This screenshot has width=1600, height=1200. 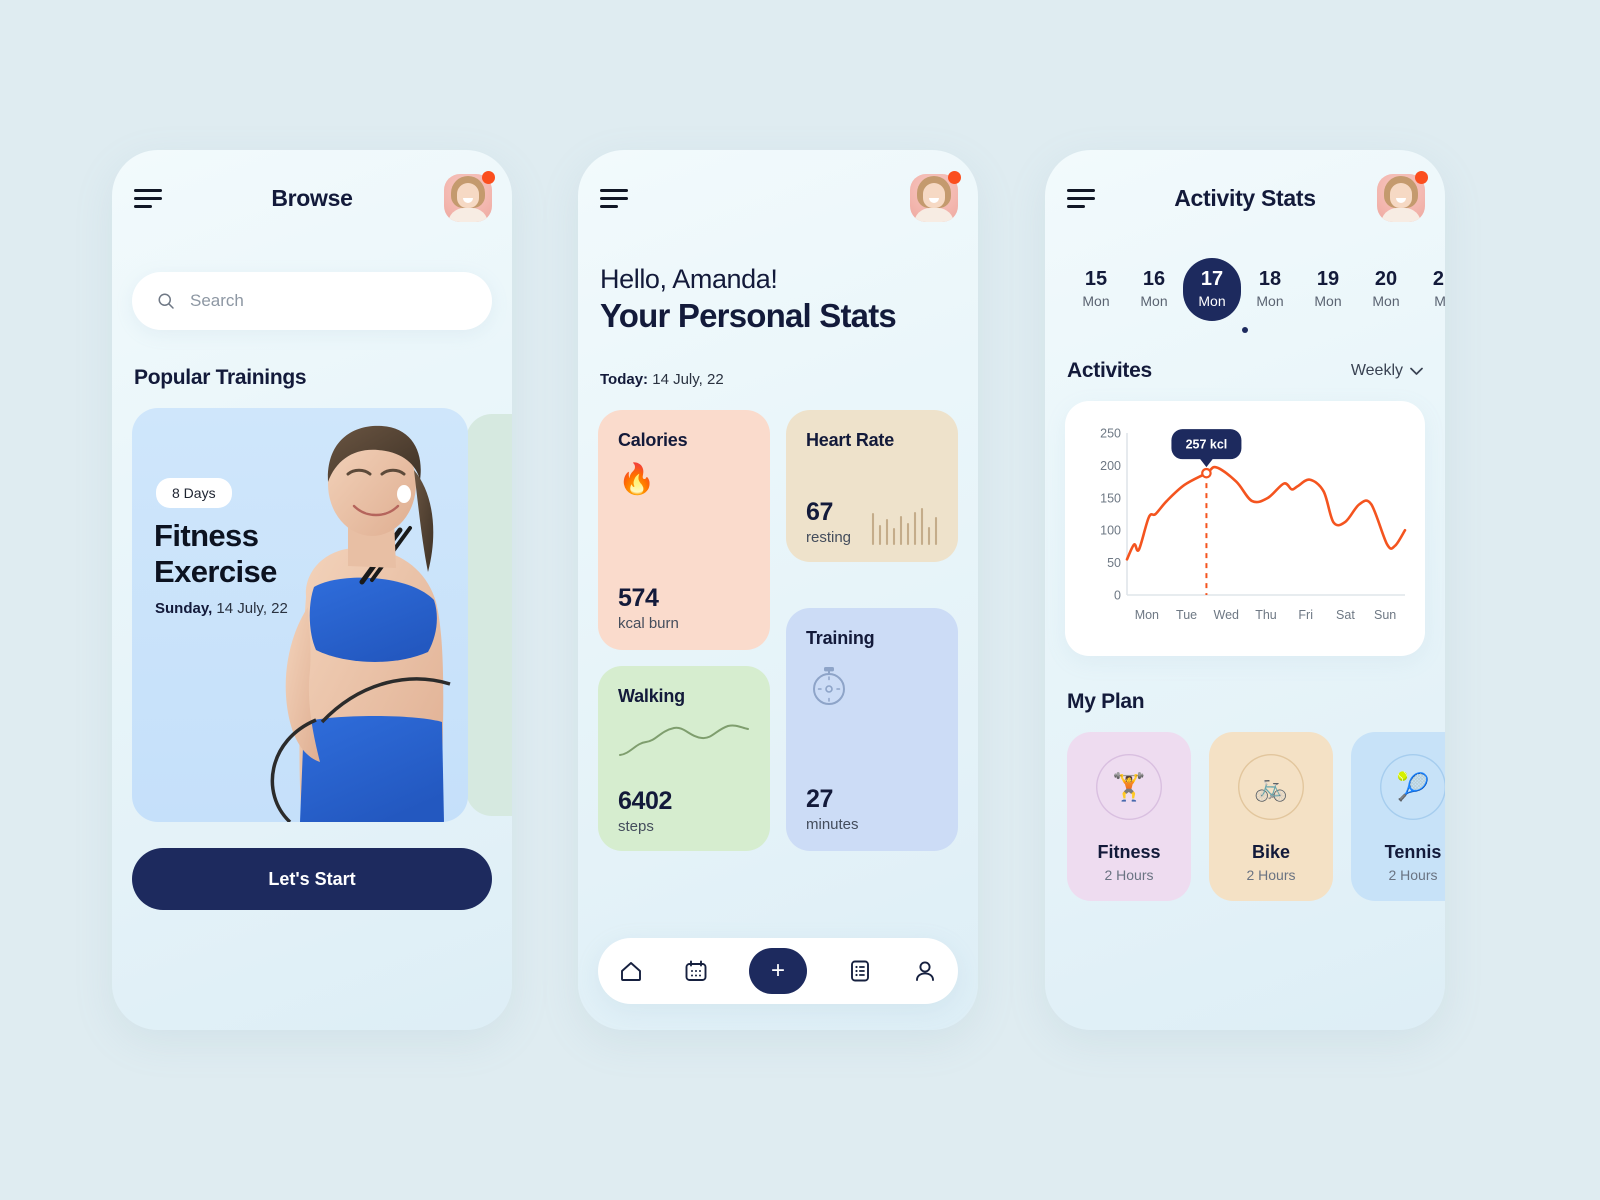 I want to click on carousel-indicator-dot, so click(x=1245, y=330).